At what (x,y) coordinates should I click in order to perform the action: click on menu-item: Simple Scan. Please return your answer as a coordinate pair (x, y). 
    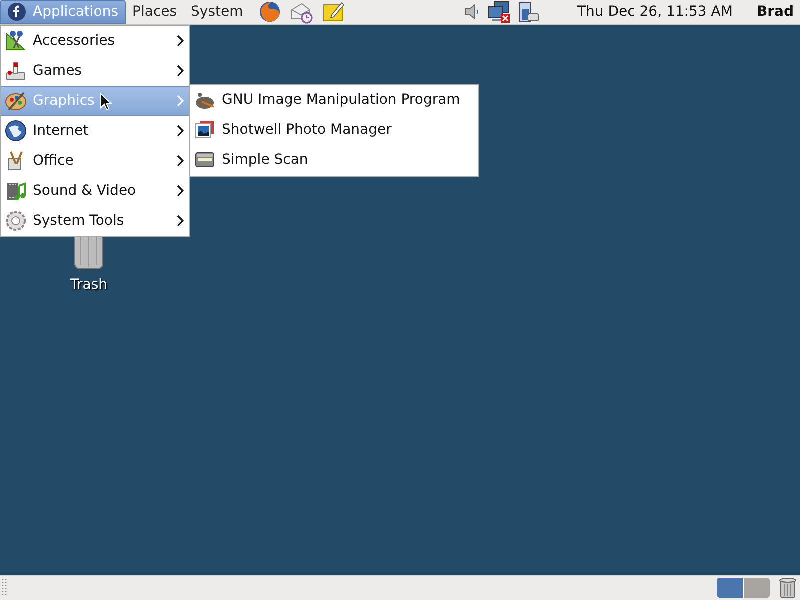
    Looking at the image, I should click on (334, 160).